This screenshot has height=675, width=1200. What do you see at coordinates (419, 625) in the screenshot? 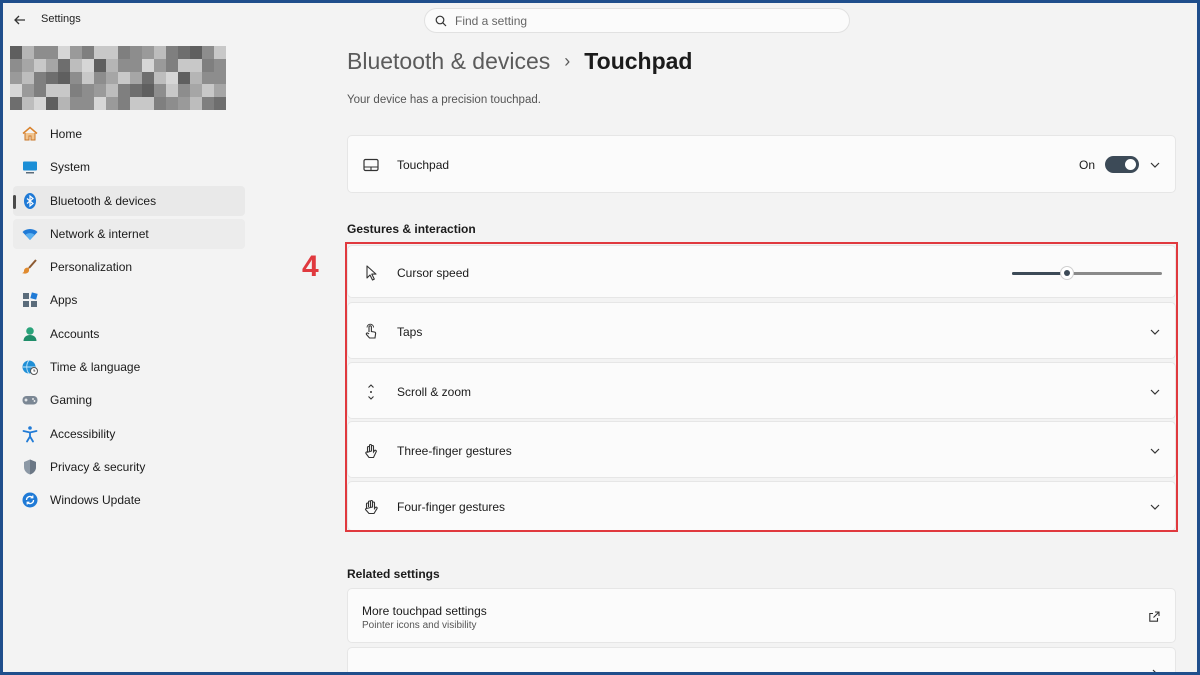
I see `more-touchpad-subtitle: Pointer icons and visibility` at bounding box center [419, 625].